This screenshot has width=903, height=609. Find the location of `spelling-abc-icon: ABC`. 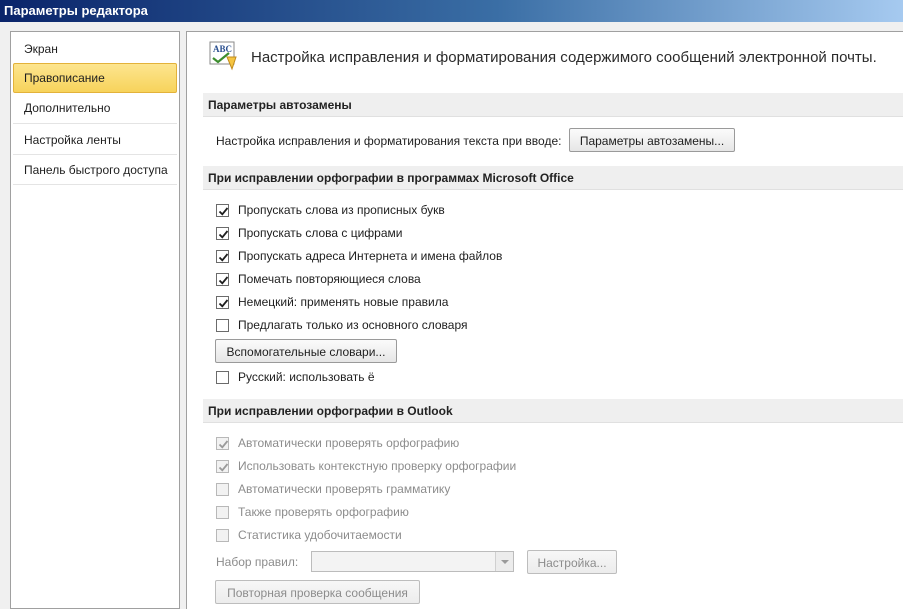

spelling-abc-icon: ABC is located at coordinates (225, 56).